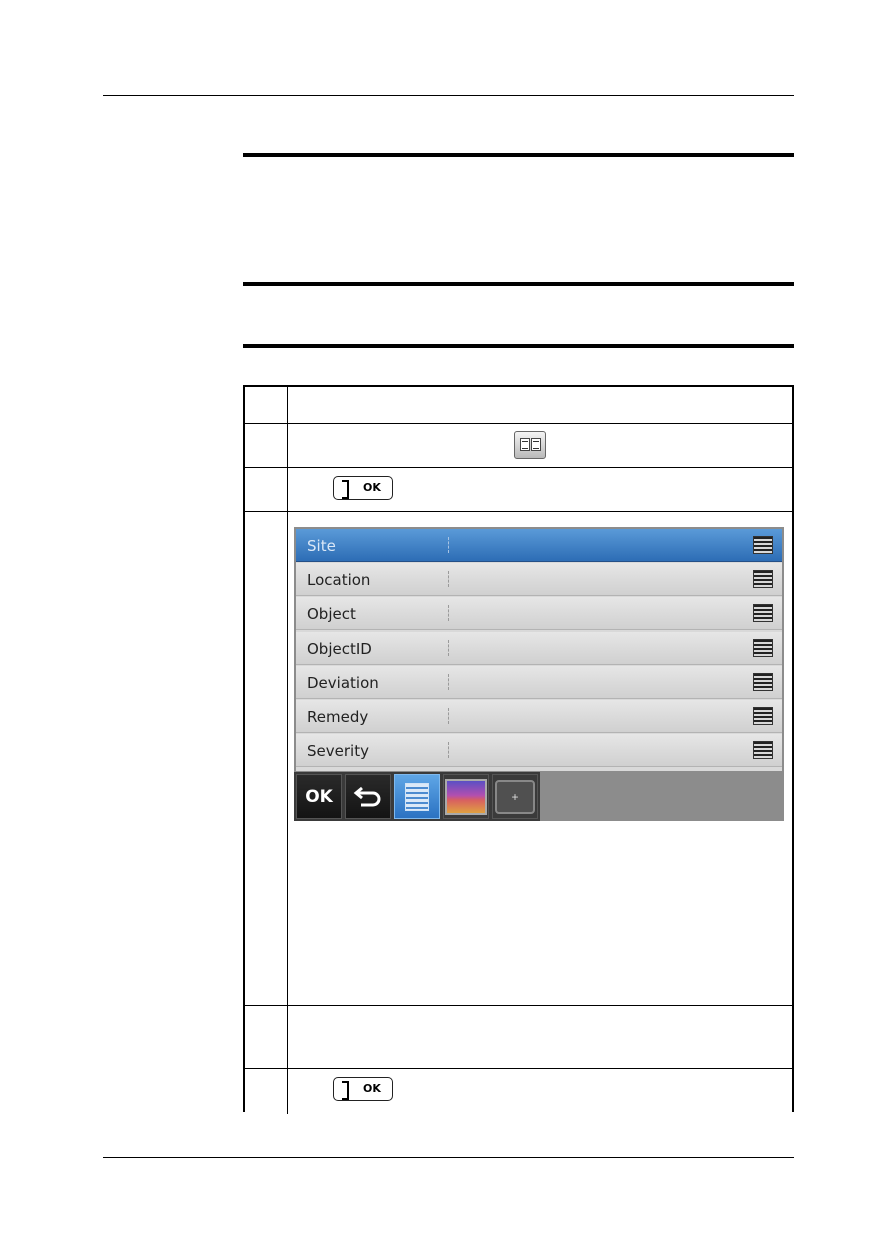  Describe the element at coordinates (448, 1157) in the screenshot. I see `footer-rule` at that location.